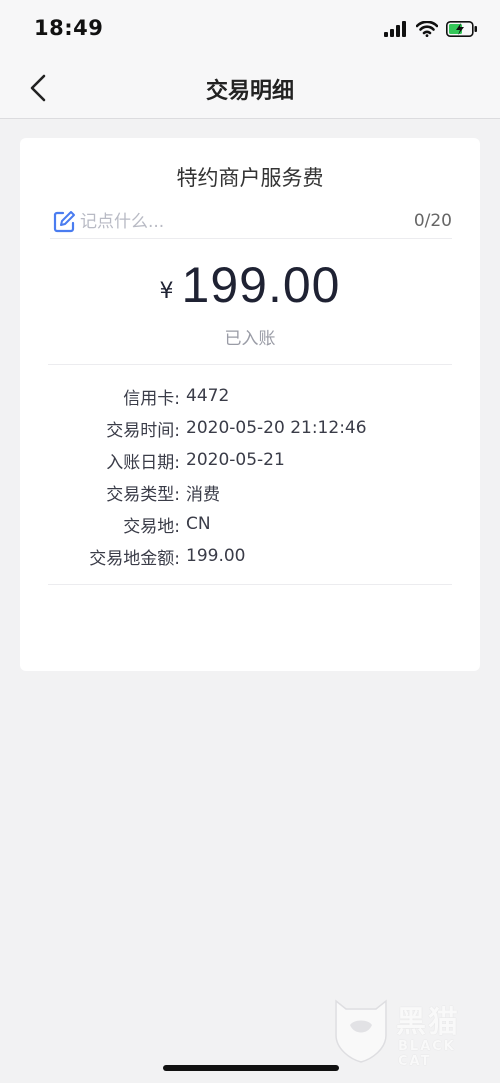  What do you see at coordinates (216, 556) in the screenshot?
I see `detail-value: 199.00` at bounding box center [216, 556].